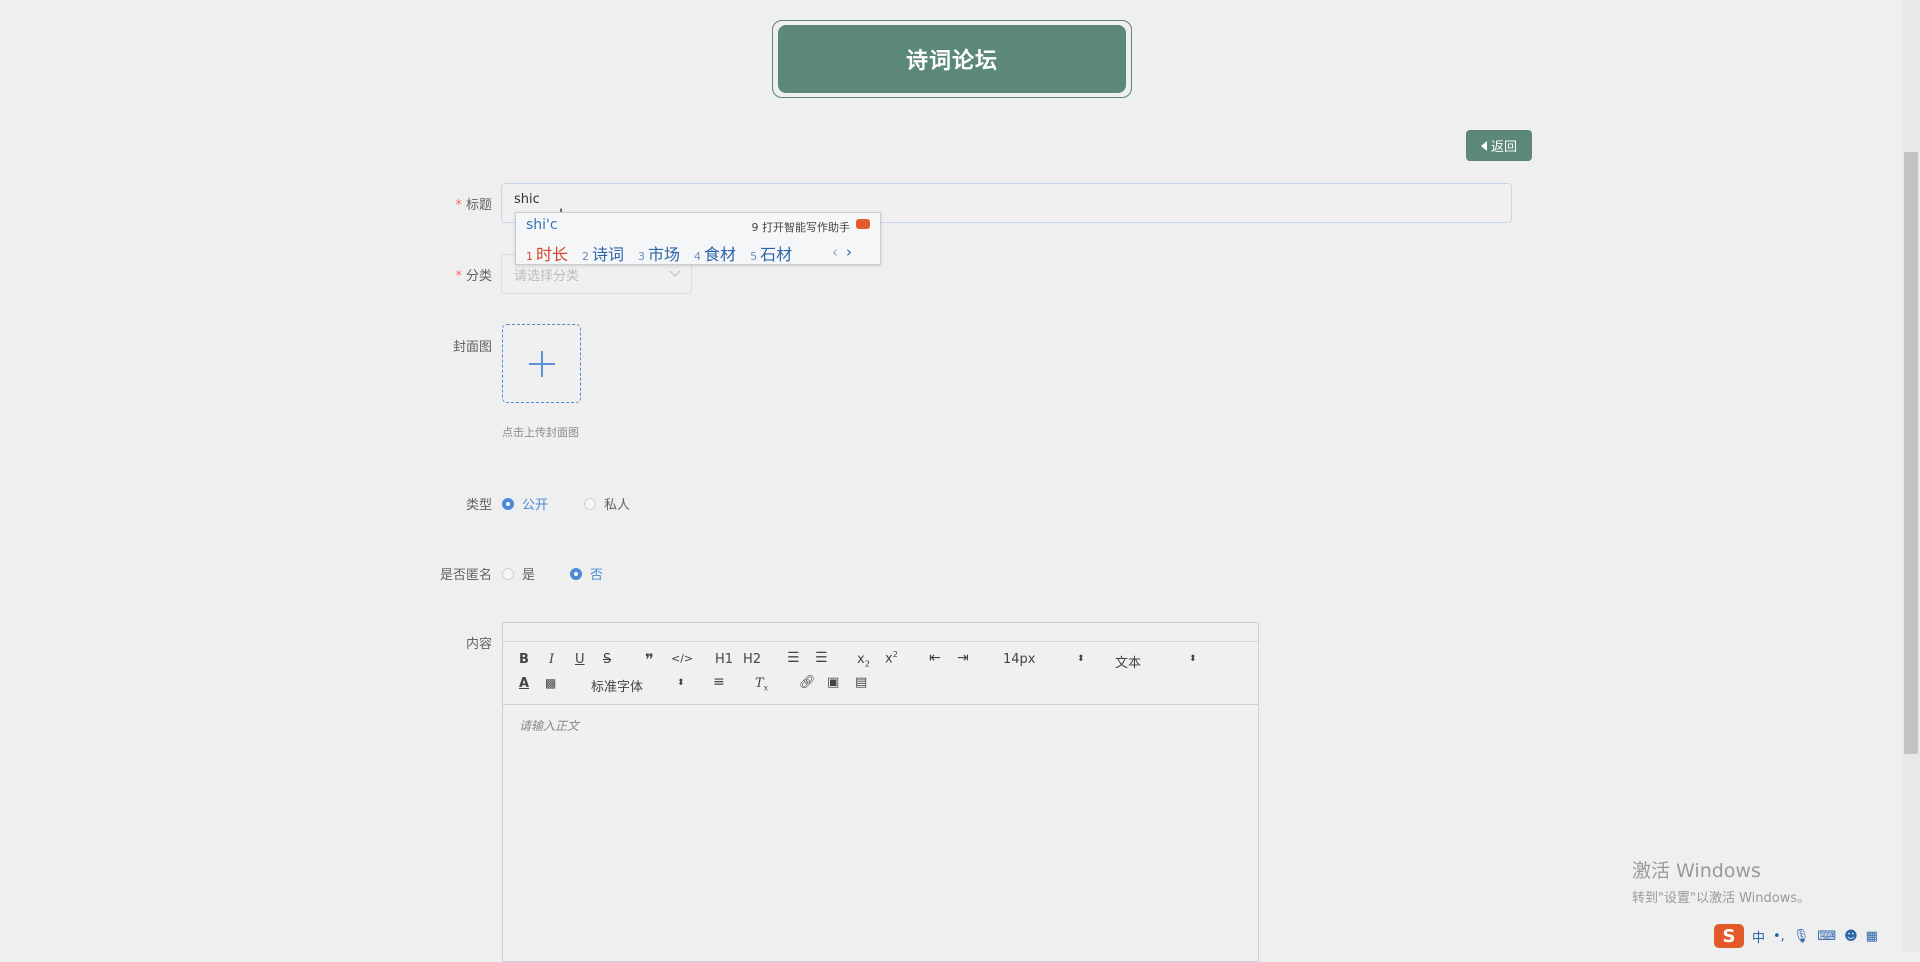 The image size is (1920, 962). What do you see at coordinates (542, 225) in the screenshot?
I see `ime-composition: shi'c` at bounding box center [542, 225].